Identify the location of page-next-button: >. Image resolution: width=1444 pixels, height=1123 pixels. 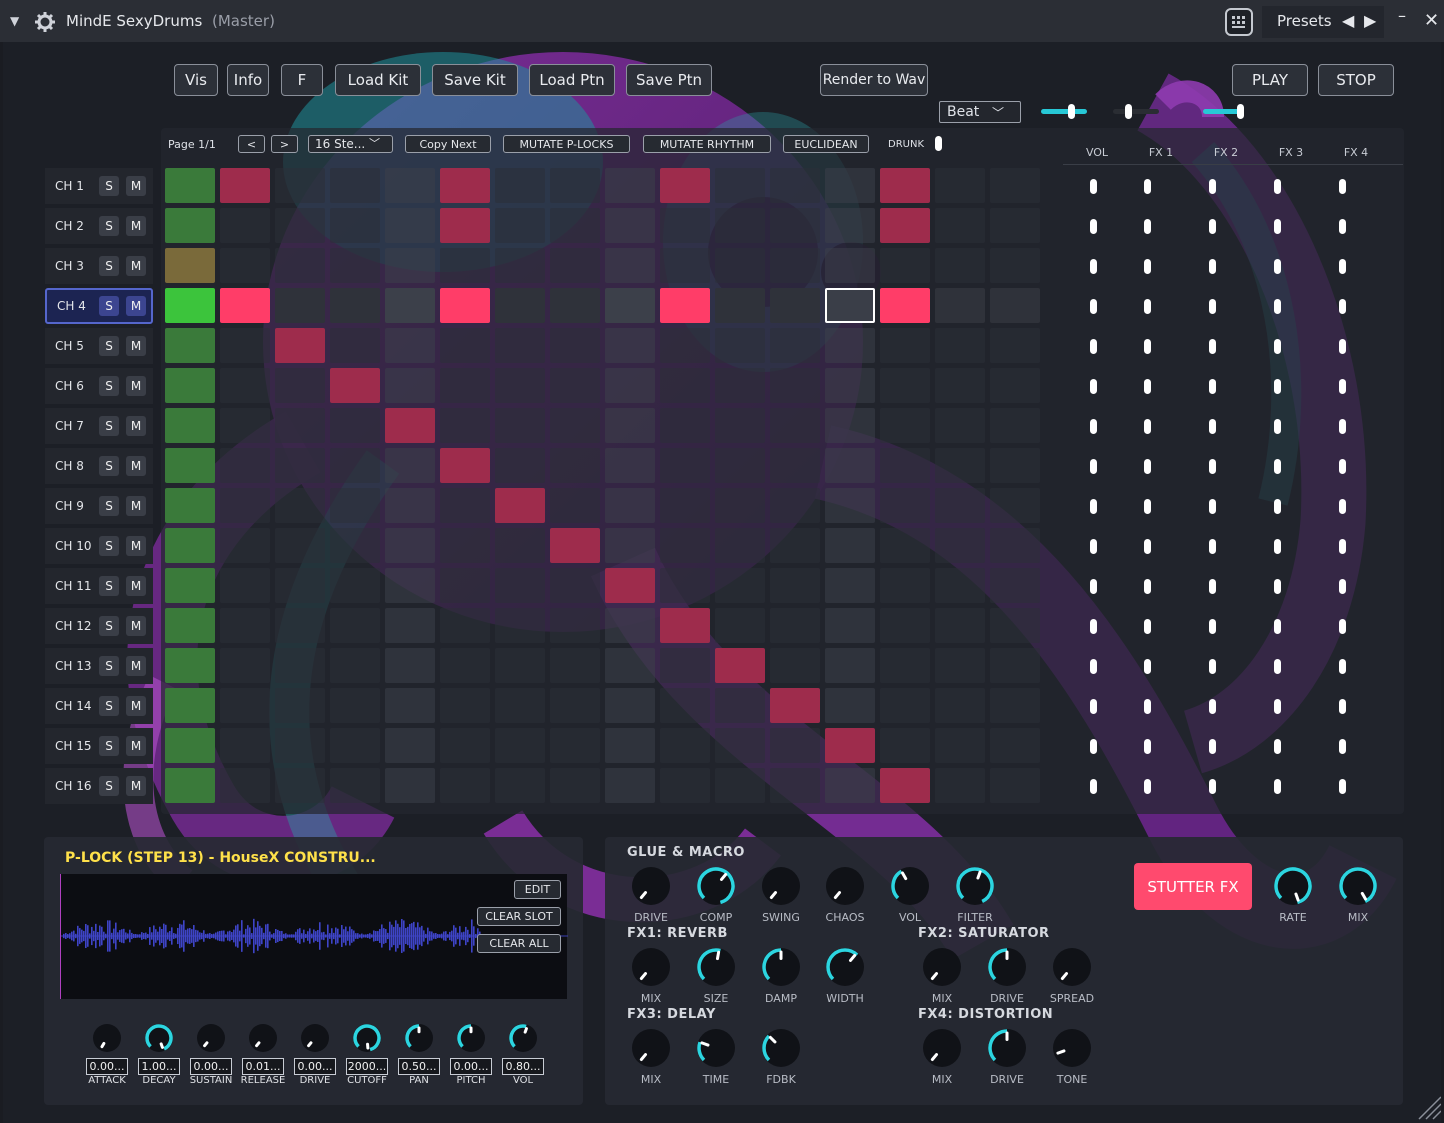
(284, 144).